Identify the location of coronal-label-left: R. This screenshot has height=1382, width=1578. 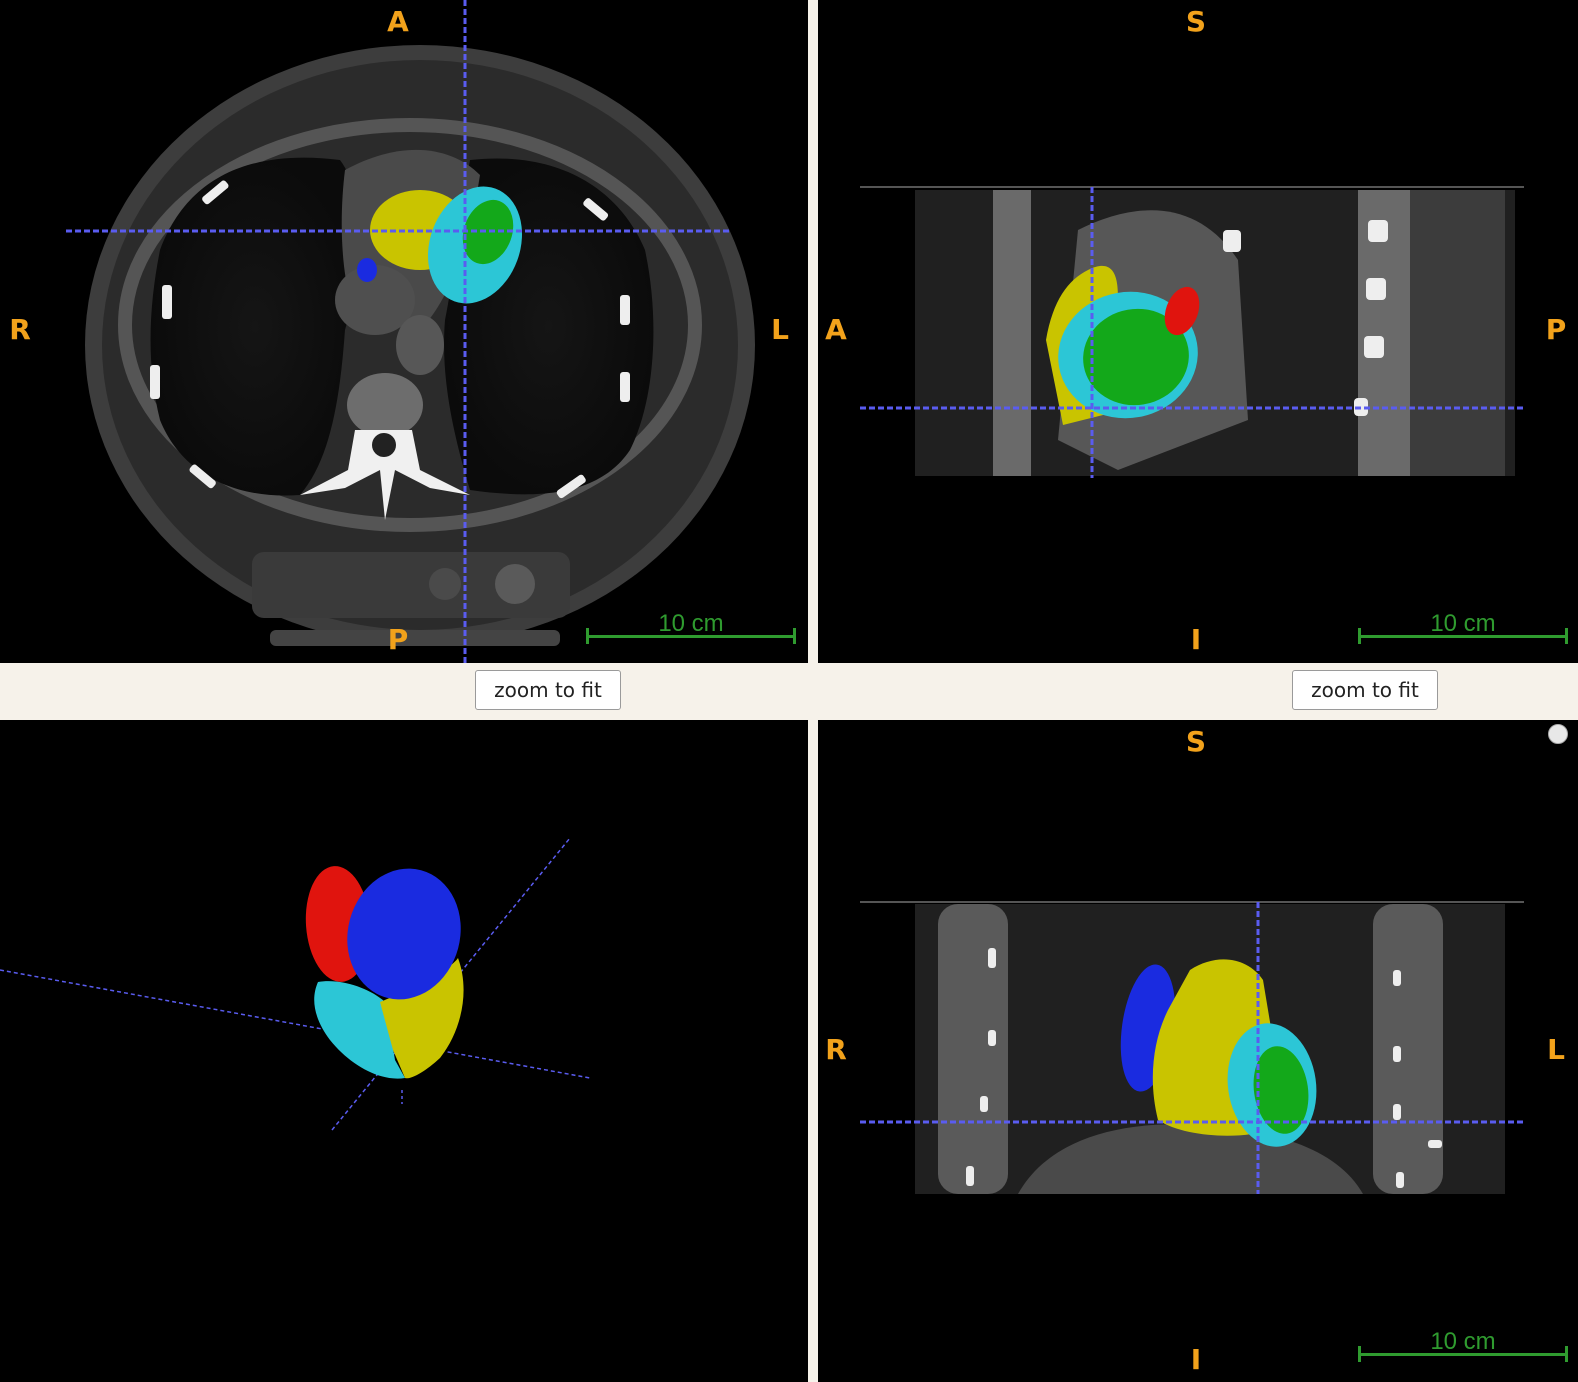
(836, 1049).